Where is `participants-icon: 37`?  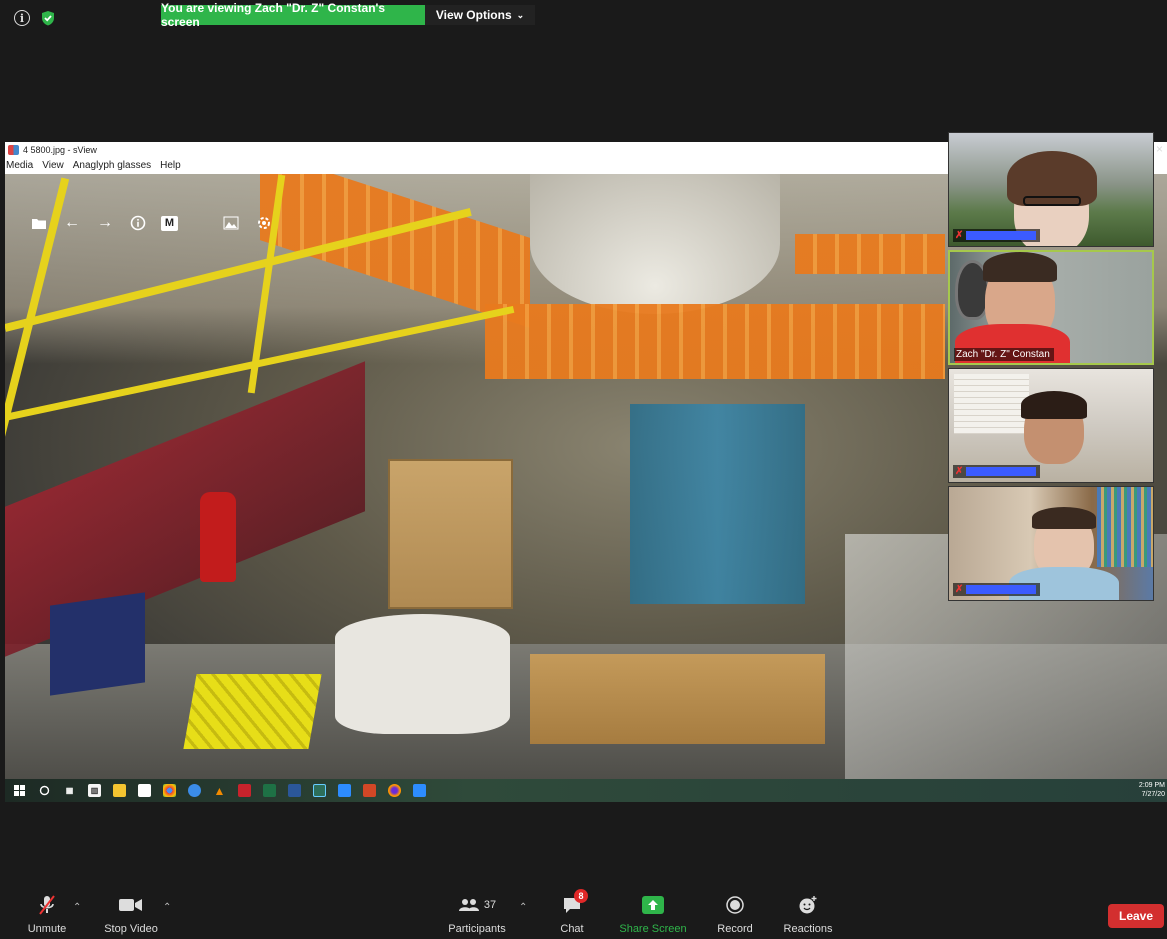 participants-icon: 37 is located at coordinates (477, 905).